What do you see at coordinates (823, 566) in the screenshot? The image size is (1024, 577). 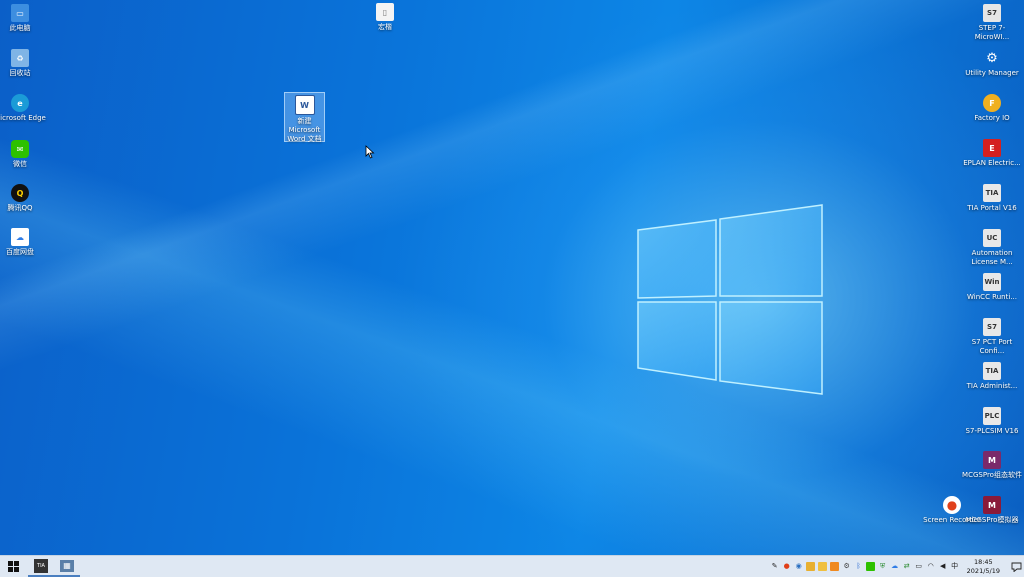 I see `notes-tray-icon` at bounding box center [823, 566].